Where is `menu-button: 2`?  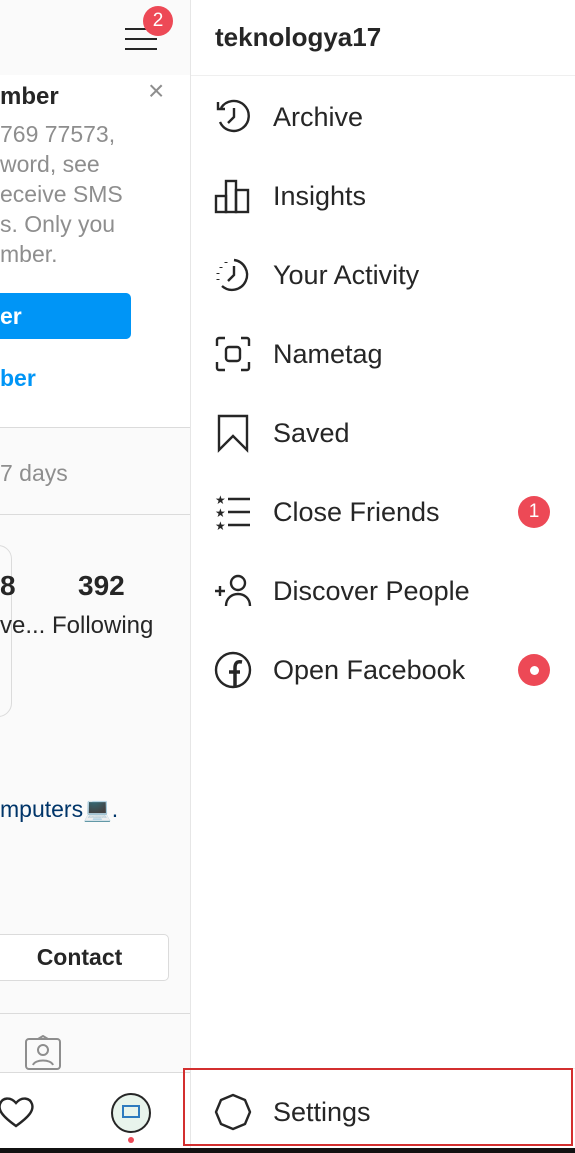 menu-button: 2 is located at coordinates (147, 31).